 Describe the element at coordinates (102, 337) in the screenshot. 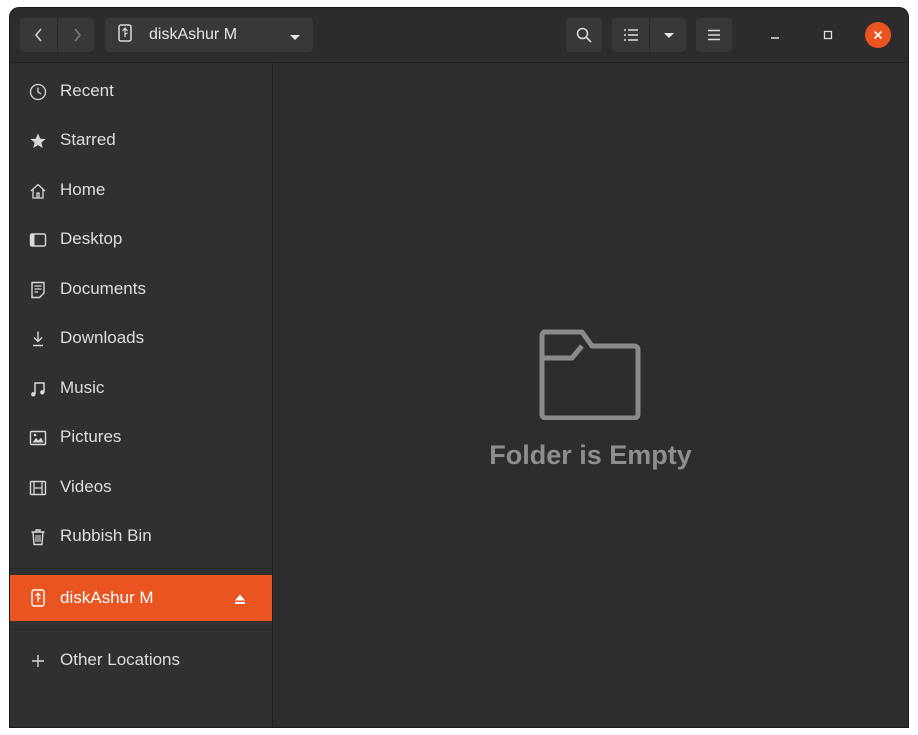

I see `sidebar-item-label: Downloads` at that location.